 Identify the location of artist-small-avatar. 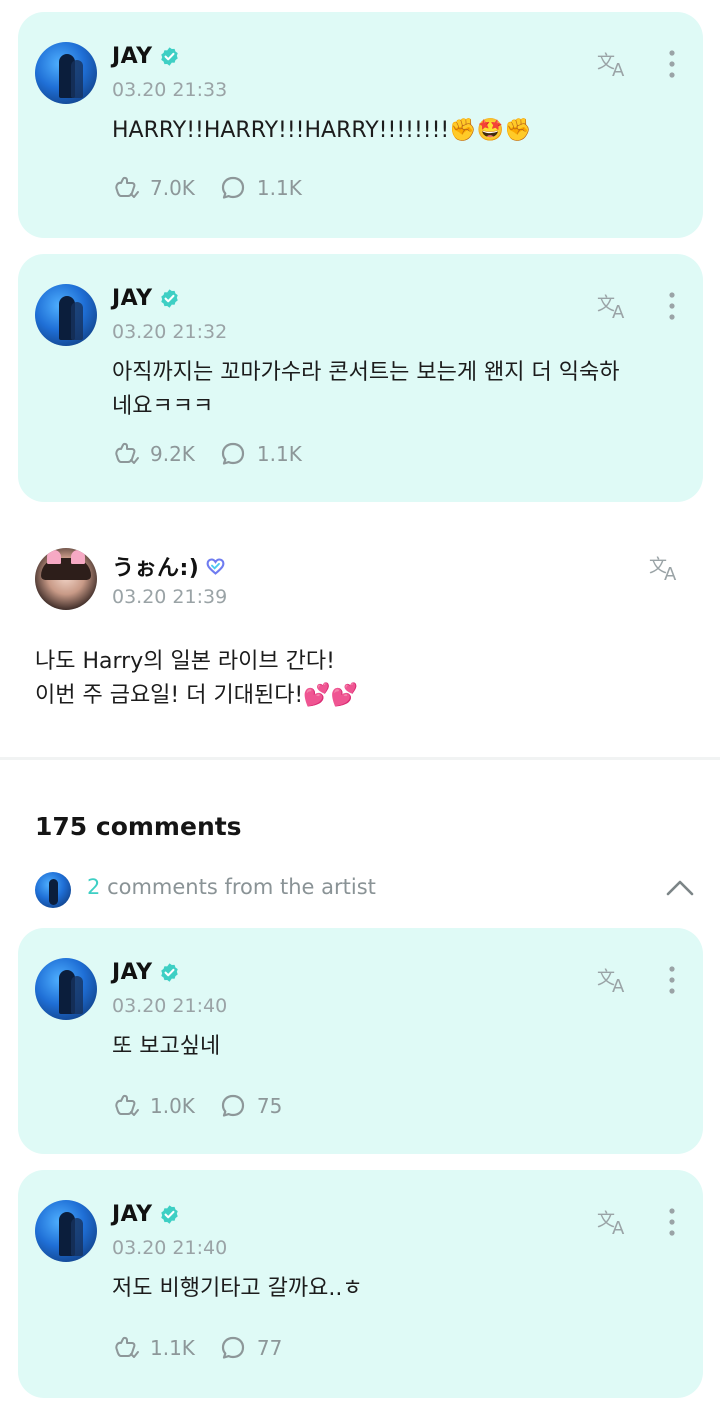
(53, 890).